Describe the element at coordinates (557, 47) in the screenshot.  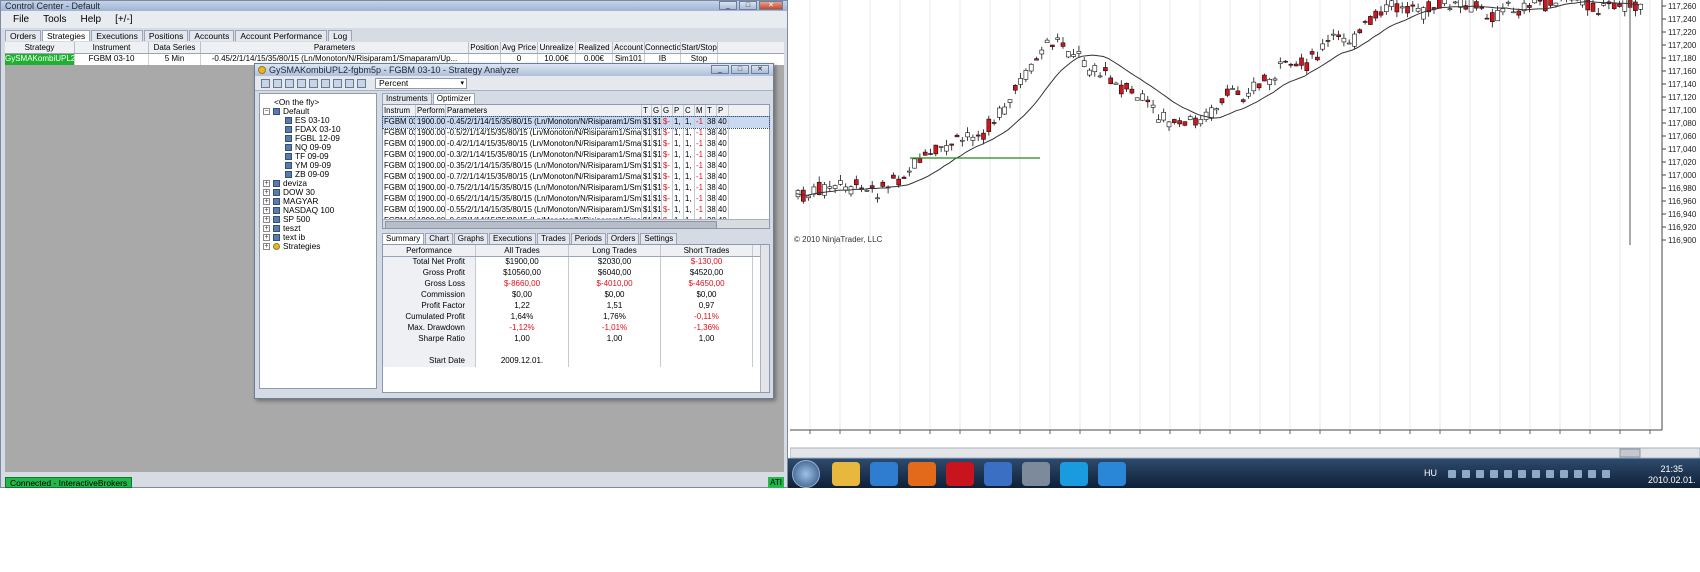
I see `col-unrealized: Unrealize` at that location.